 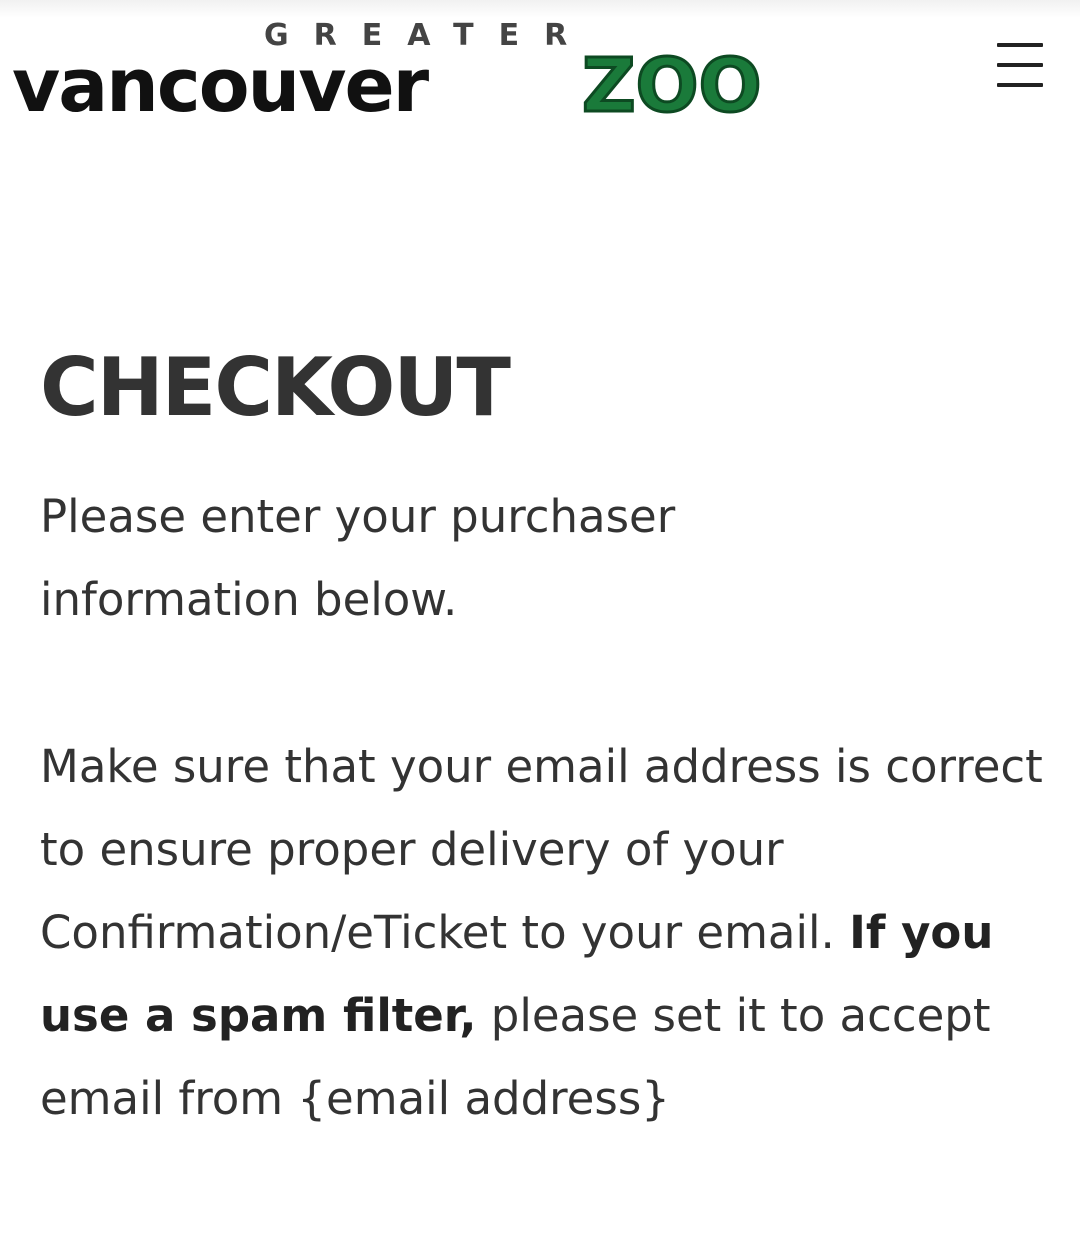 I want to click on intro-line-2: information below., so click(x=249, y=599).